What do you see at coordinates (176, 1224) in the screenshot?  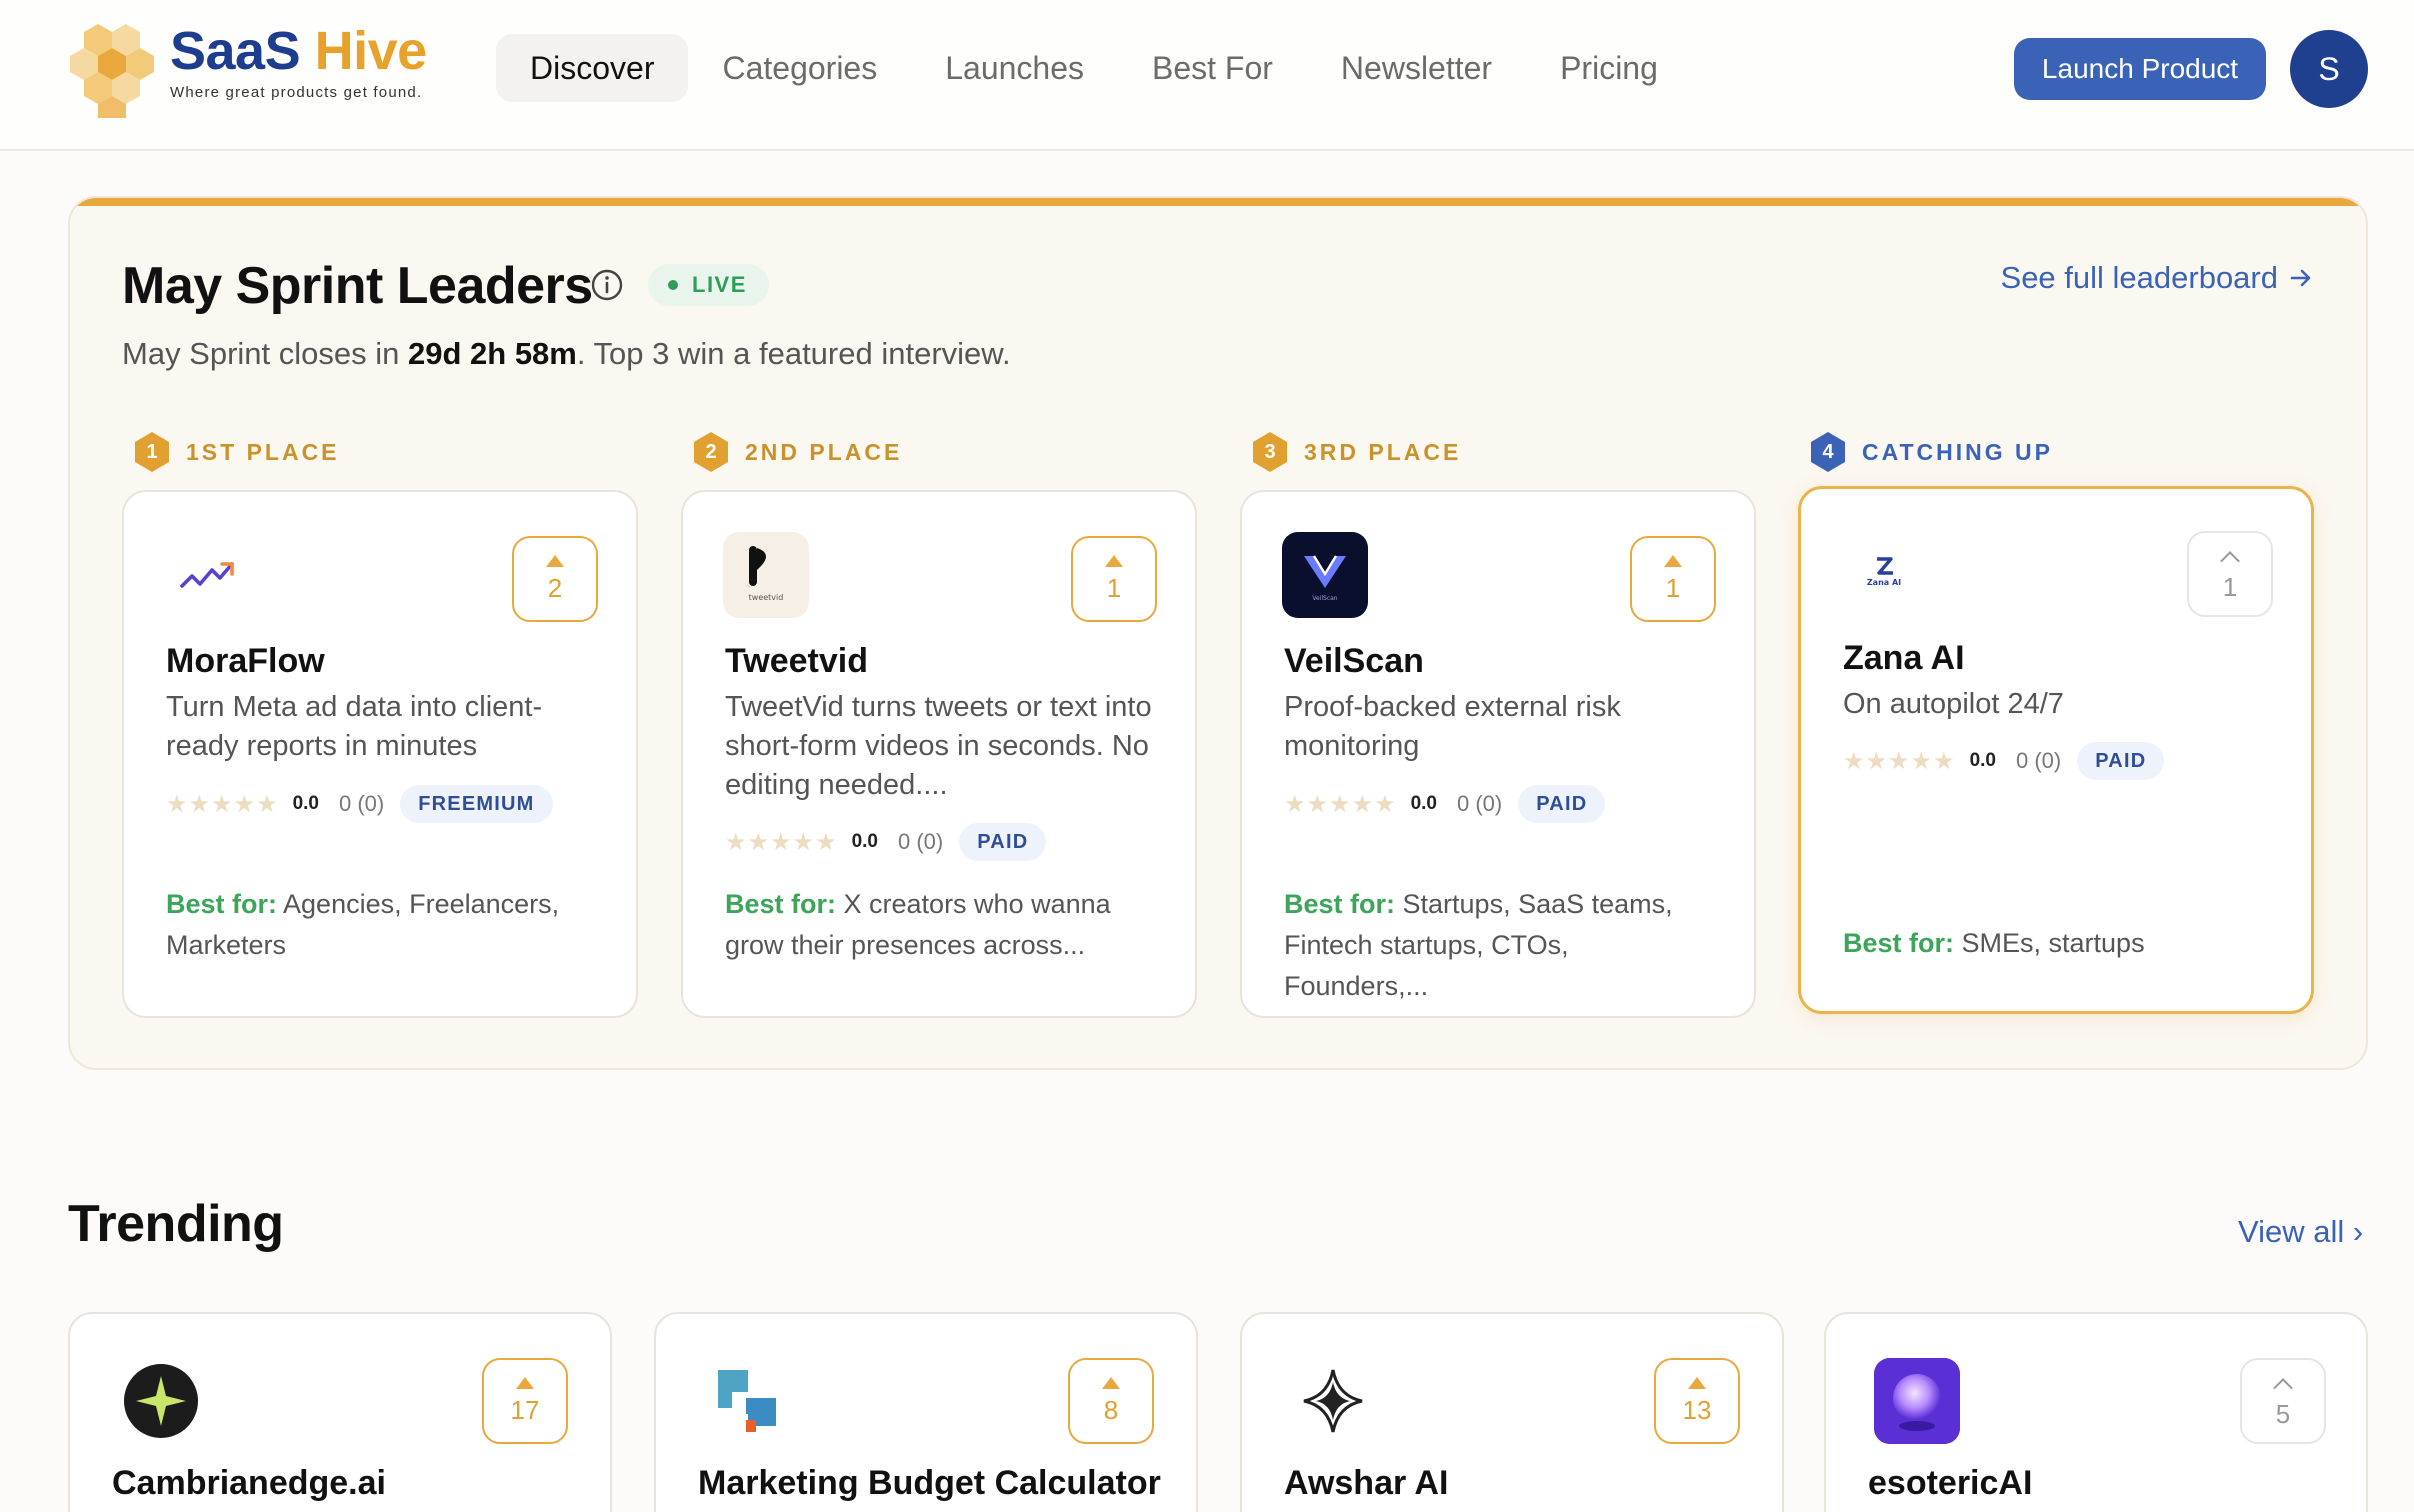 I see `trending-title: Trending` at bounding box center [176, 1224].